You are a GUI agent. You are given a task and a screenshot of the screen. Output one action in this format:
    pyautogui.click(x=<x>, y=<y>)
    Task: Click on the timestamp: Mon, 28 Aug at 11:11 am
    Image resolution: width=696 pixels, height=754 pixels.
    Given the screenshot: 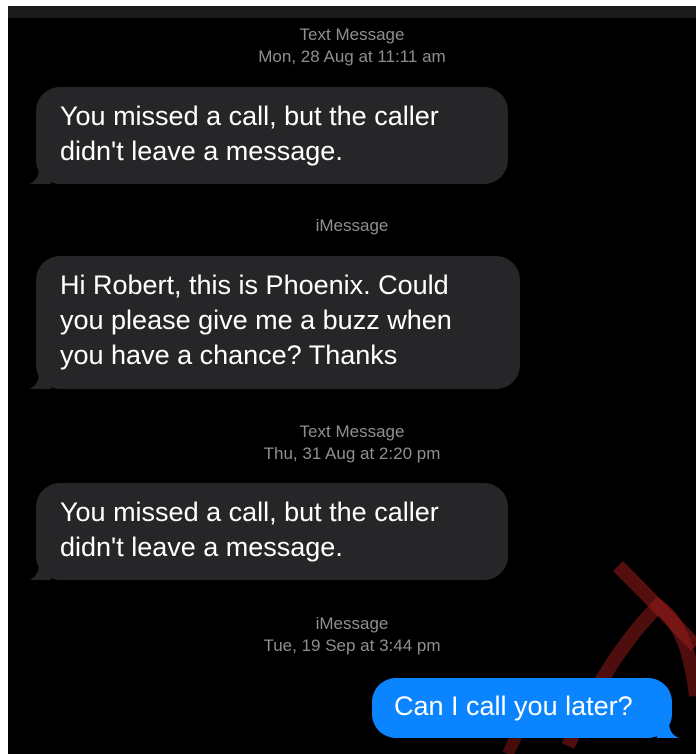 What is the action you would take?
    pyautogui.click(x=352, y=56)
    